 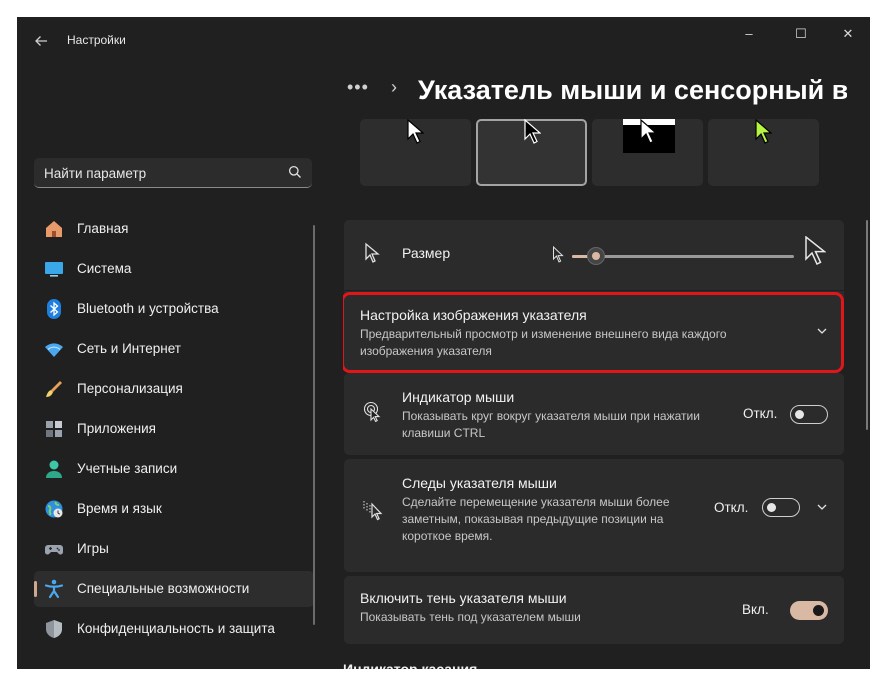 I want to click on app-title: Настройки, so click(x=96, y=40).